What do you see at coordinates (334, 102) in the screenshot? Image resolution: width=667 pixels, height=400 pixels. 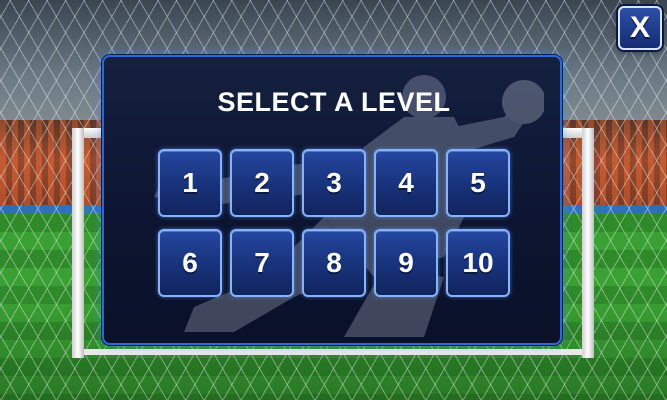 I see `panel-title: SELECT A LEVEL` at bounding box center [334, 102].